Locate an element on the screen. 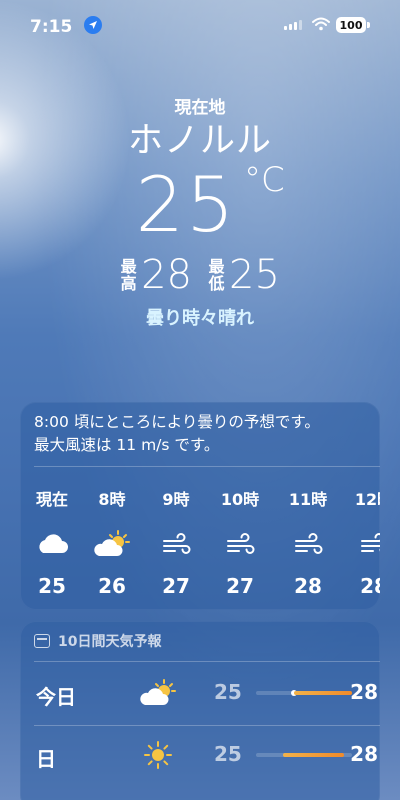 This screenshot has height=800, width=400. ten-day-header: 10日間天気予報 is located at coordinates (97, 641).